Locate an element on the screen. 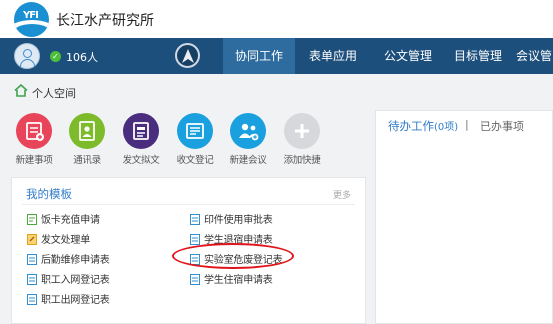  app-new-item: 新建事项 is located at coordinates (34, 139).